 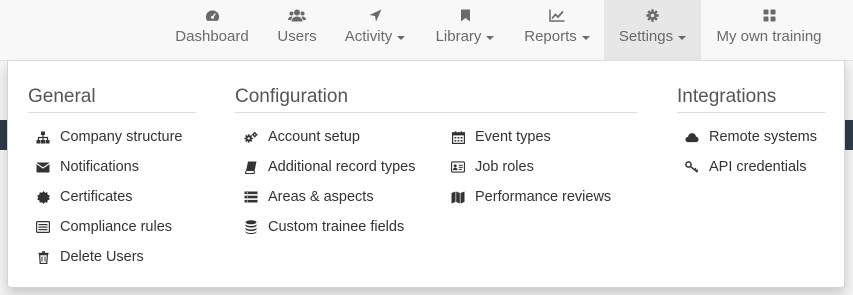 What do you see at coordinates (43, 167) in the screenshot?
I see `envelope-icon` at bounding box center [43, 167].